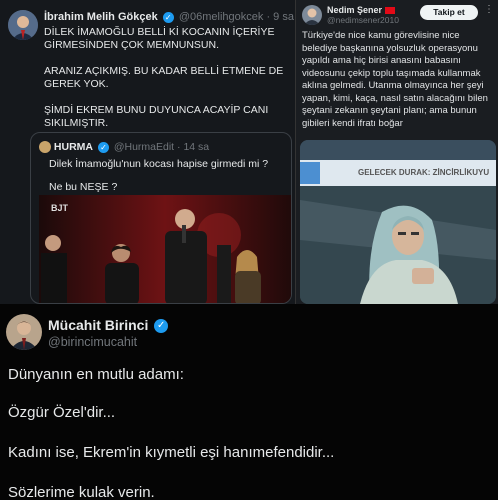  Describe the element at coordinates (354, 10) in the screenshot. I see `display-name: Nedim Şener` at that location.